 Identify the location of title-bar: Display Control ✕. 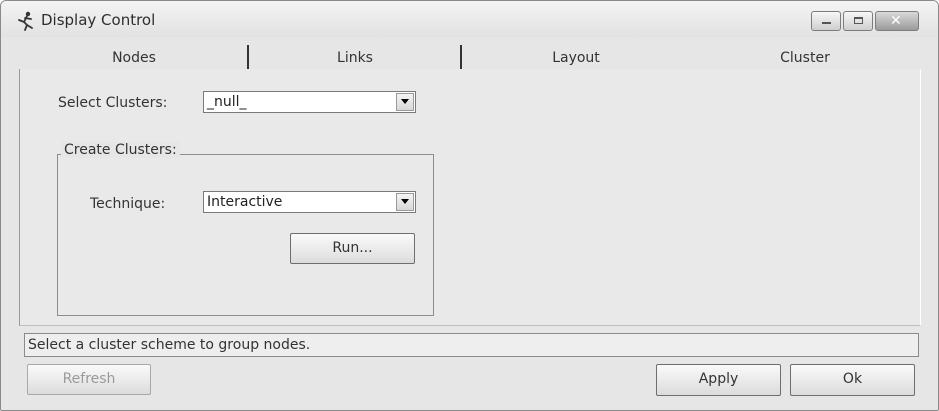
(469, 19).